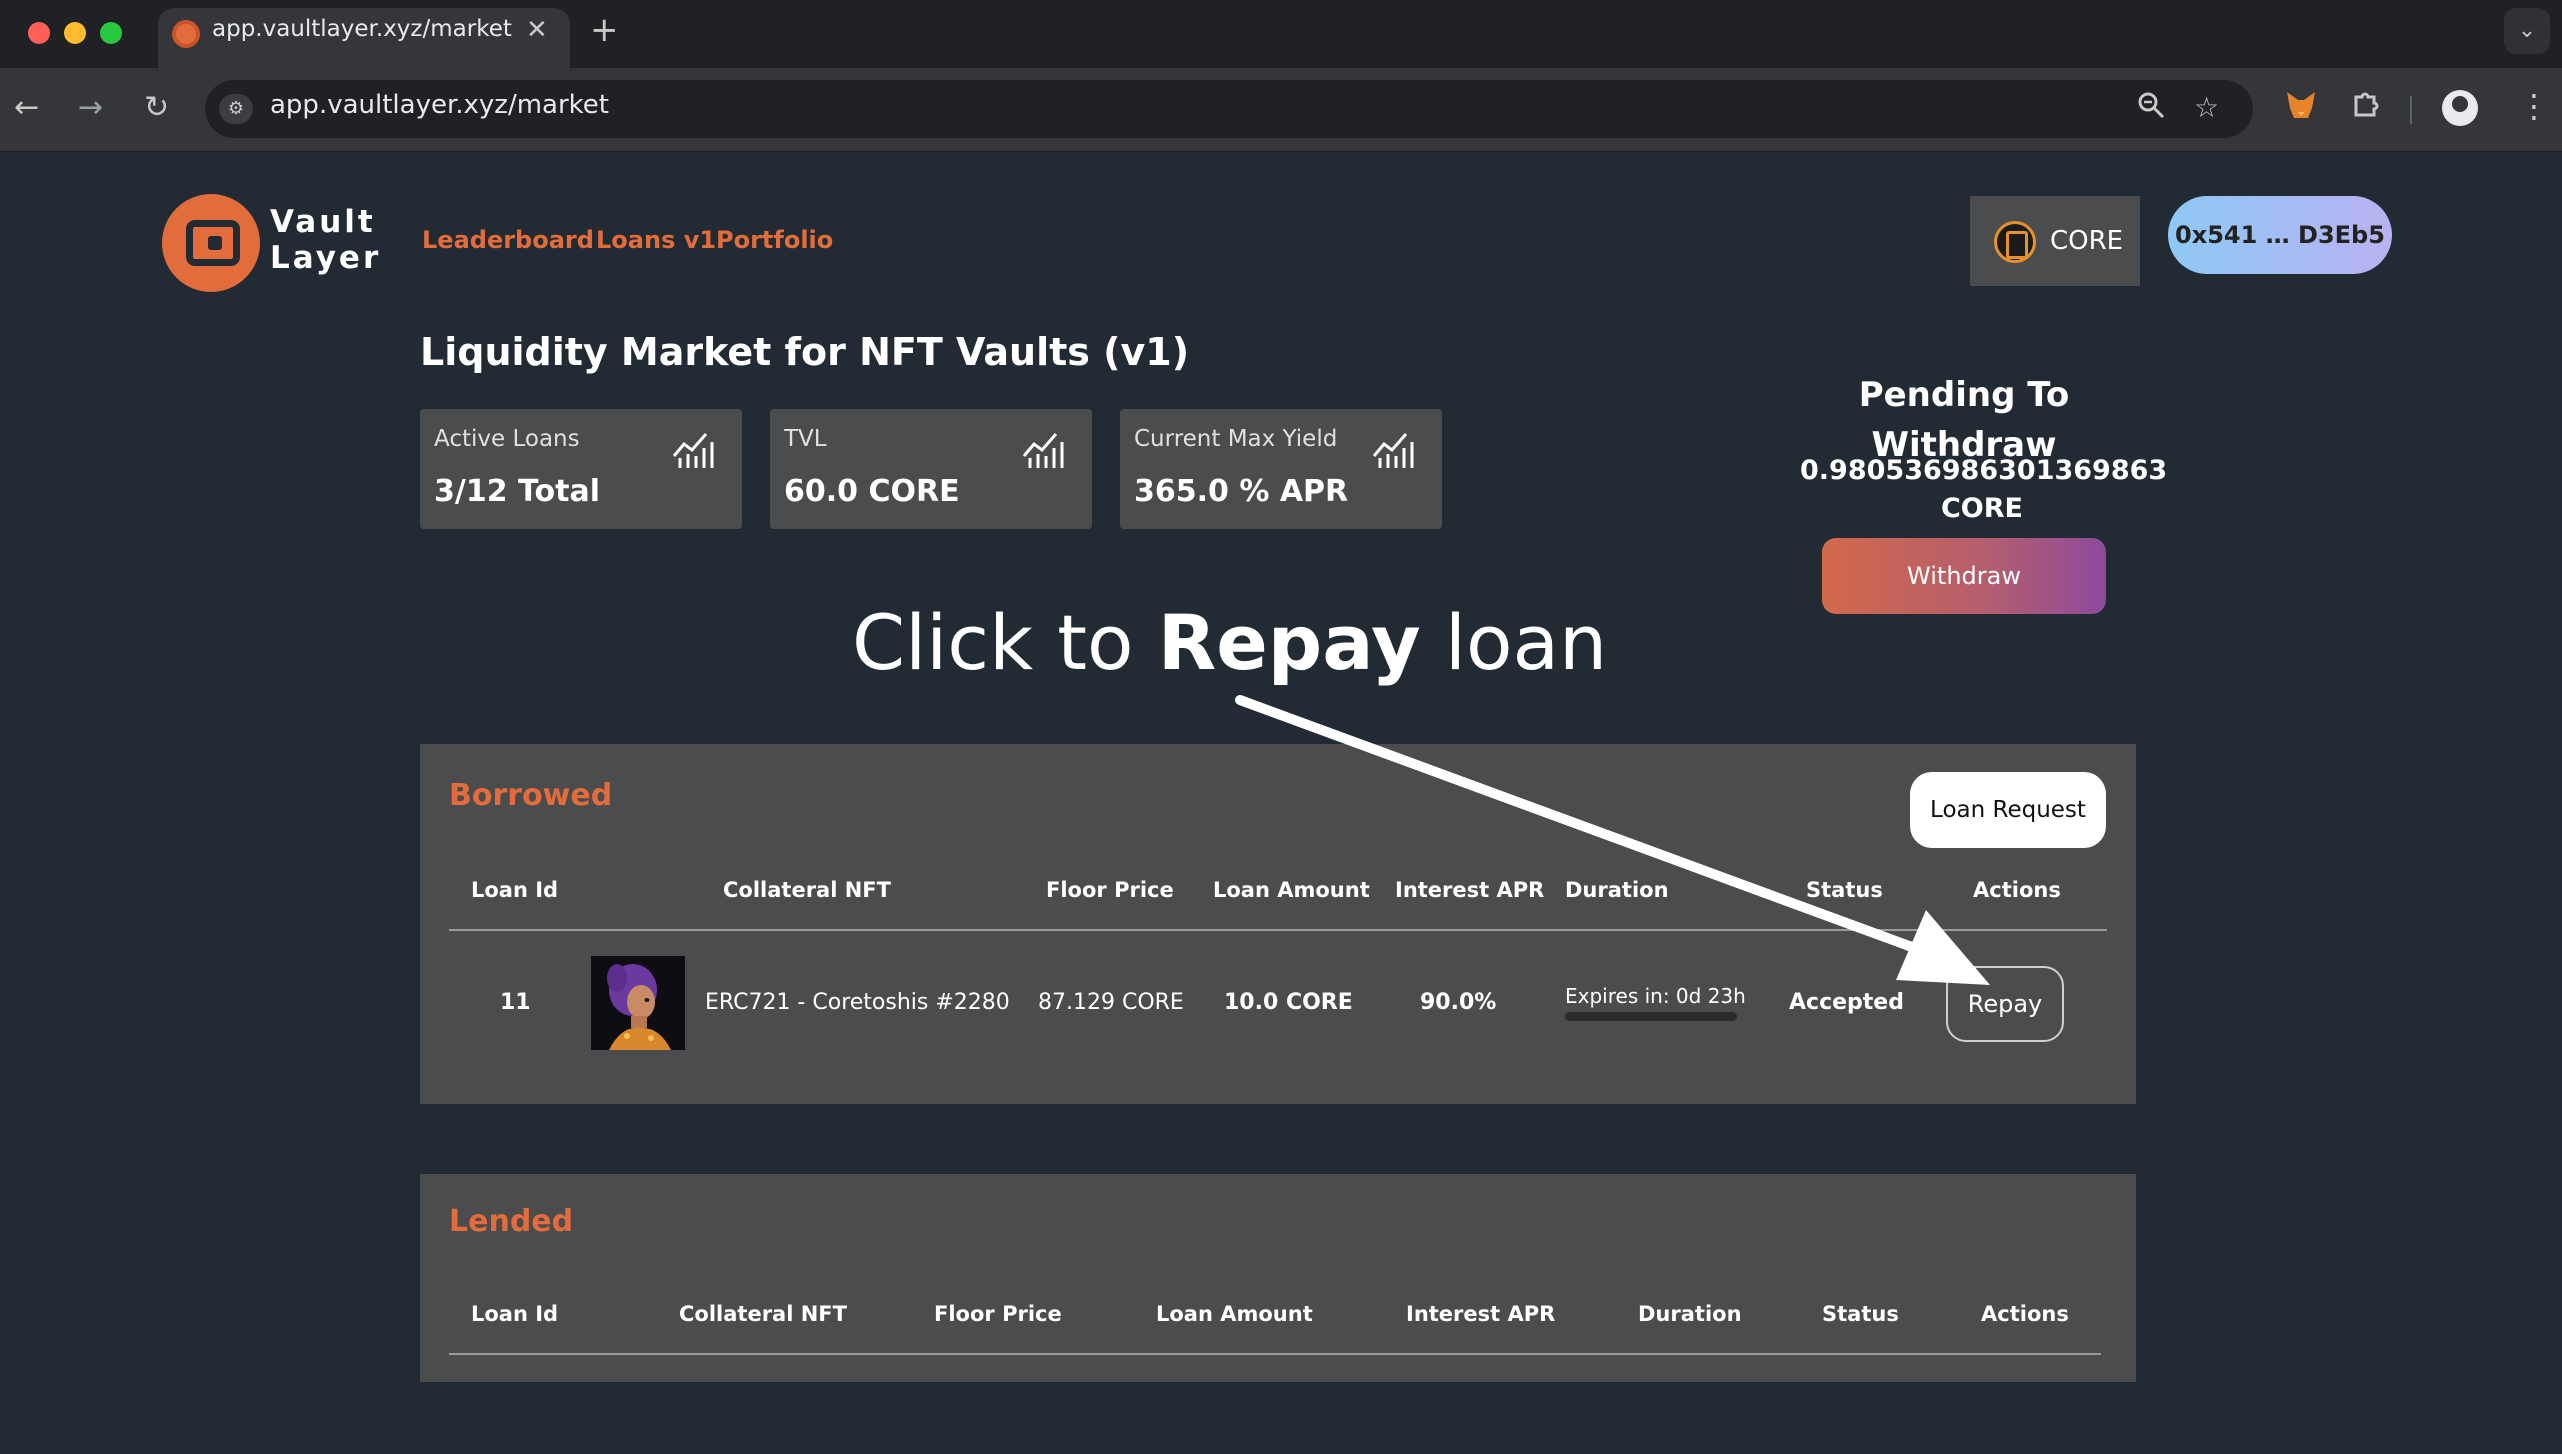 The image size is (2562, 1454). Describe the element at coordinates (323, 222) in the screenshot. I see `logo-line1: Vault` at that location.